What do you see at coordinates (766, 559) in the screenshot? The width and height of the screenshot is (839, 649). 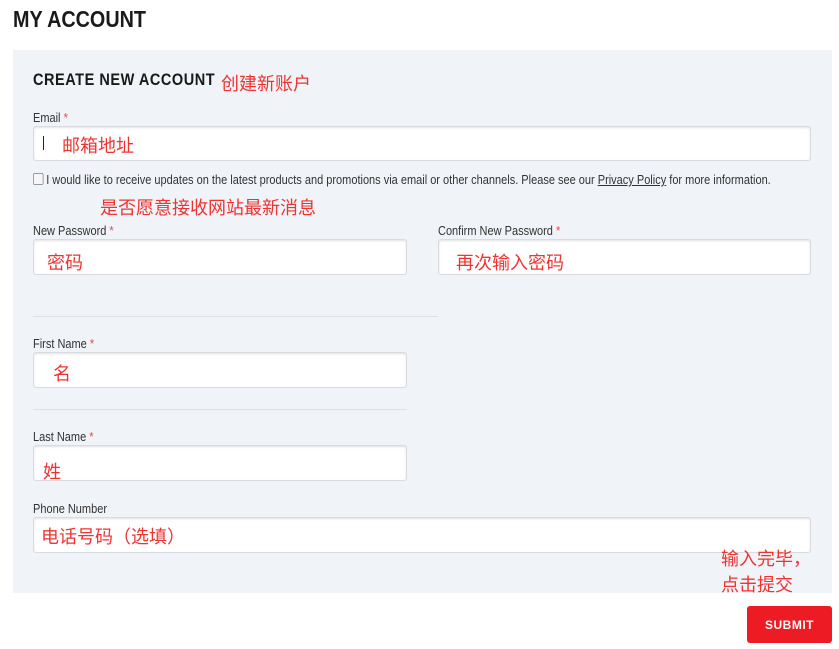 I see `submit-annotation-line1: 输入完毕，` at bounding box center [766, 559].